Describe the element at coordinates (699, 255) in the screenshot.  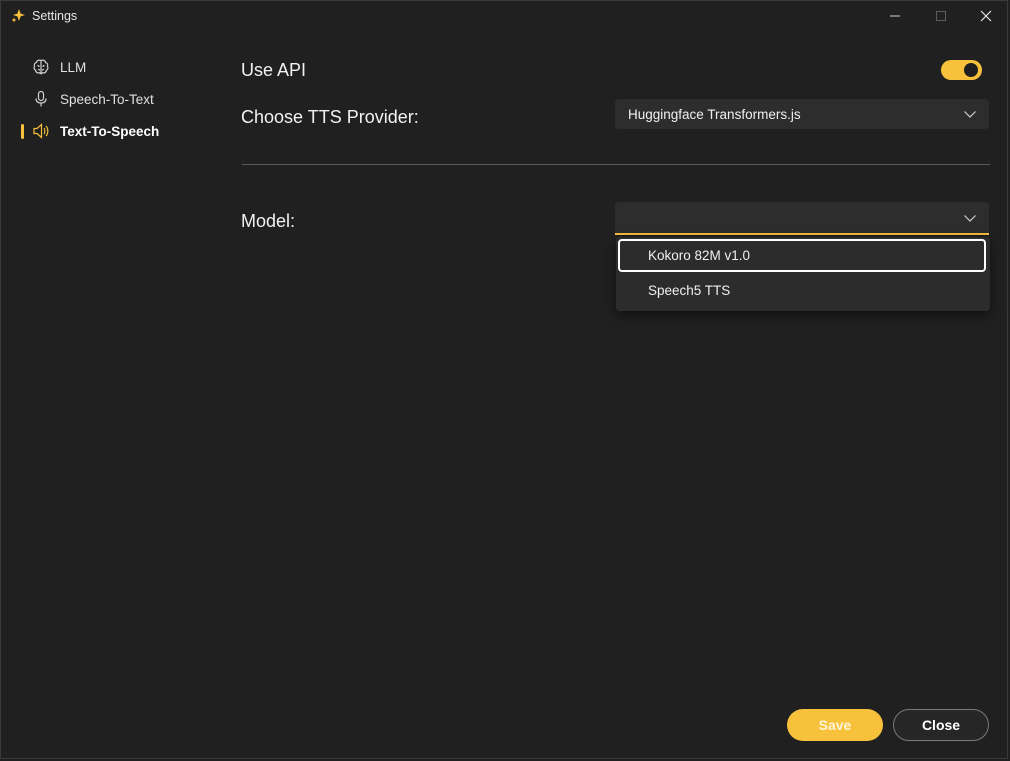
I see `option-label: Kokoro 82M v1.0` at that location.